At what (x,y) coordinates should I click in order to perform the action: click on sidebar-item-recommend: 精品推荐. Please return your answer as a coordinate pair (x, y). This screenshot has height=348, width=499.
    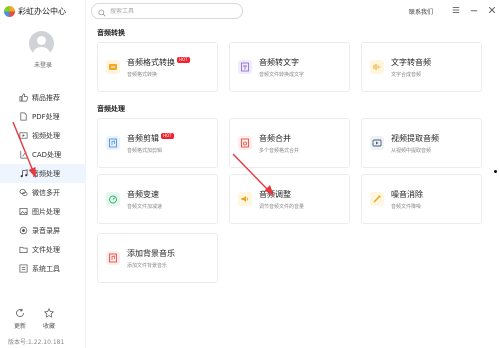
    Looking at the image, I should click on (43, 97).